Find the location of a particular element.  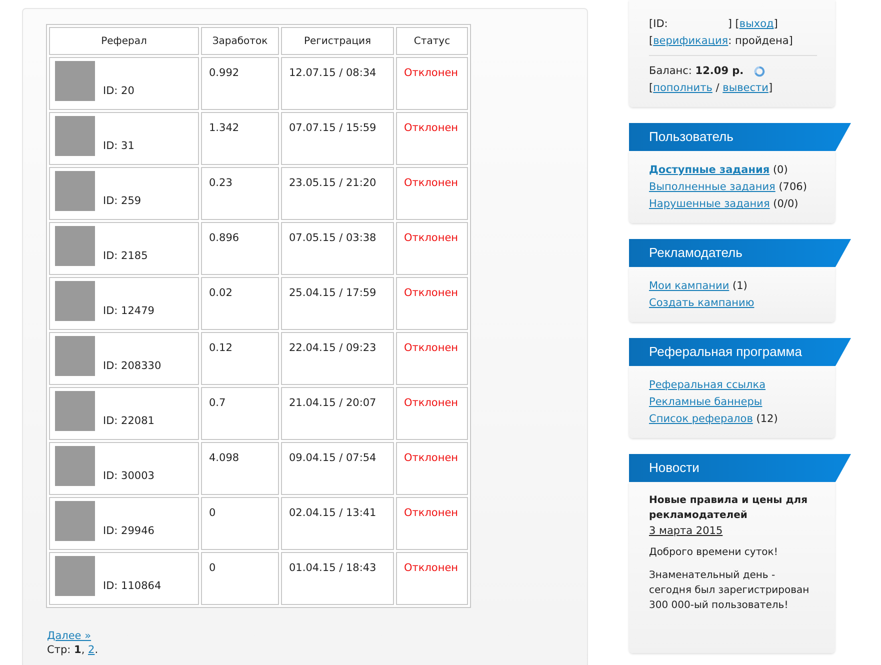

table-cell: 0.7 is located at coordinates (240, 413).